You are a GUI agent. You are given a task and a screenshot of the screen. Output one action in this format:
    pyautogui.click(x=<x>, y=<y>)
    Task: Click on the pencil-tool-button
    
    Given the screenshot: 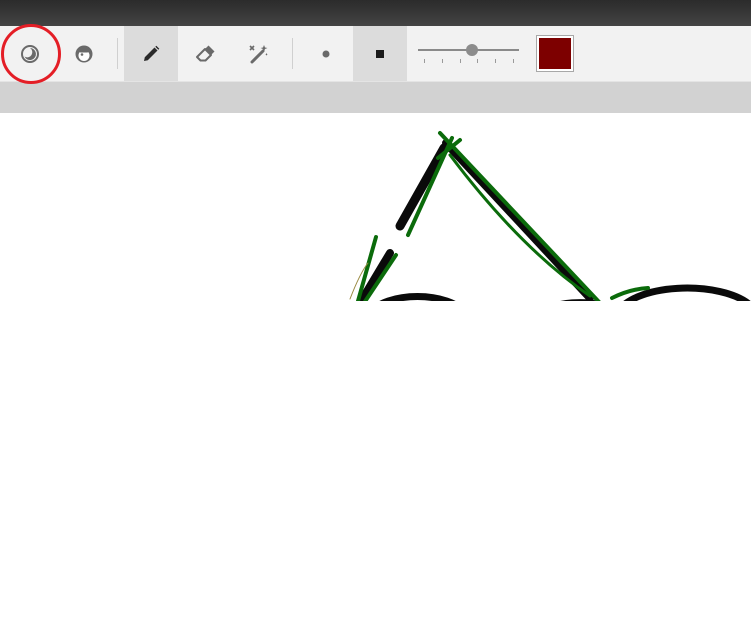 What is the action you would take?
    pyautogui.click(x=151, y=53)
    